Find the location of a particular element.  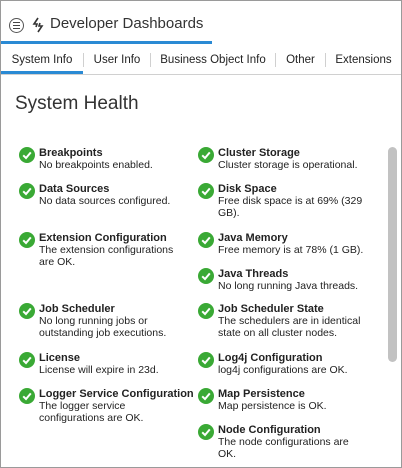

health-item-name: Job Scheduler State is located at coordinates (271, 309).